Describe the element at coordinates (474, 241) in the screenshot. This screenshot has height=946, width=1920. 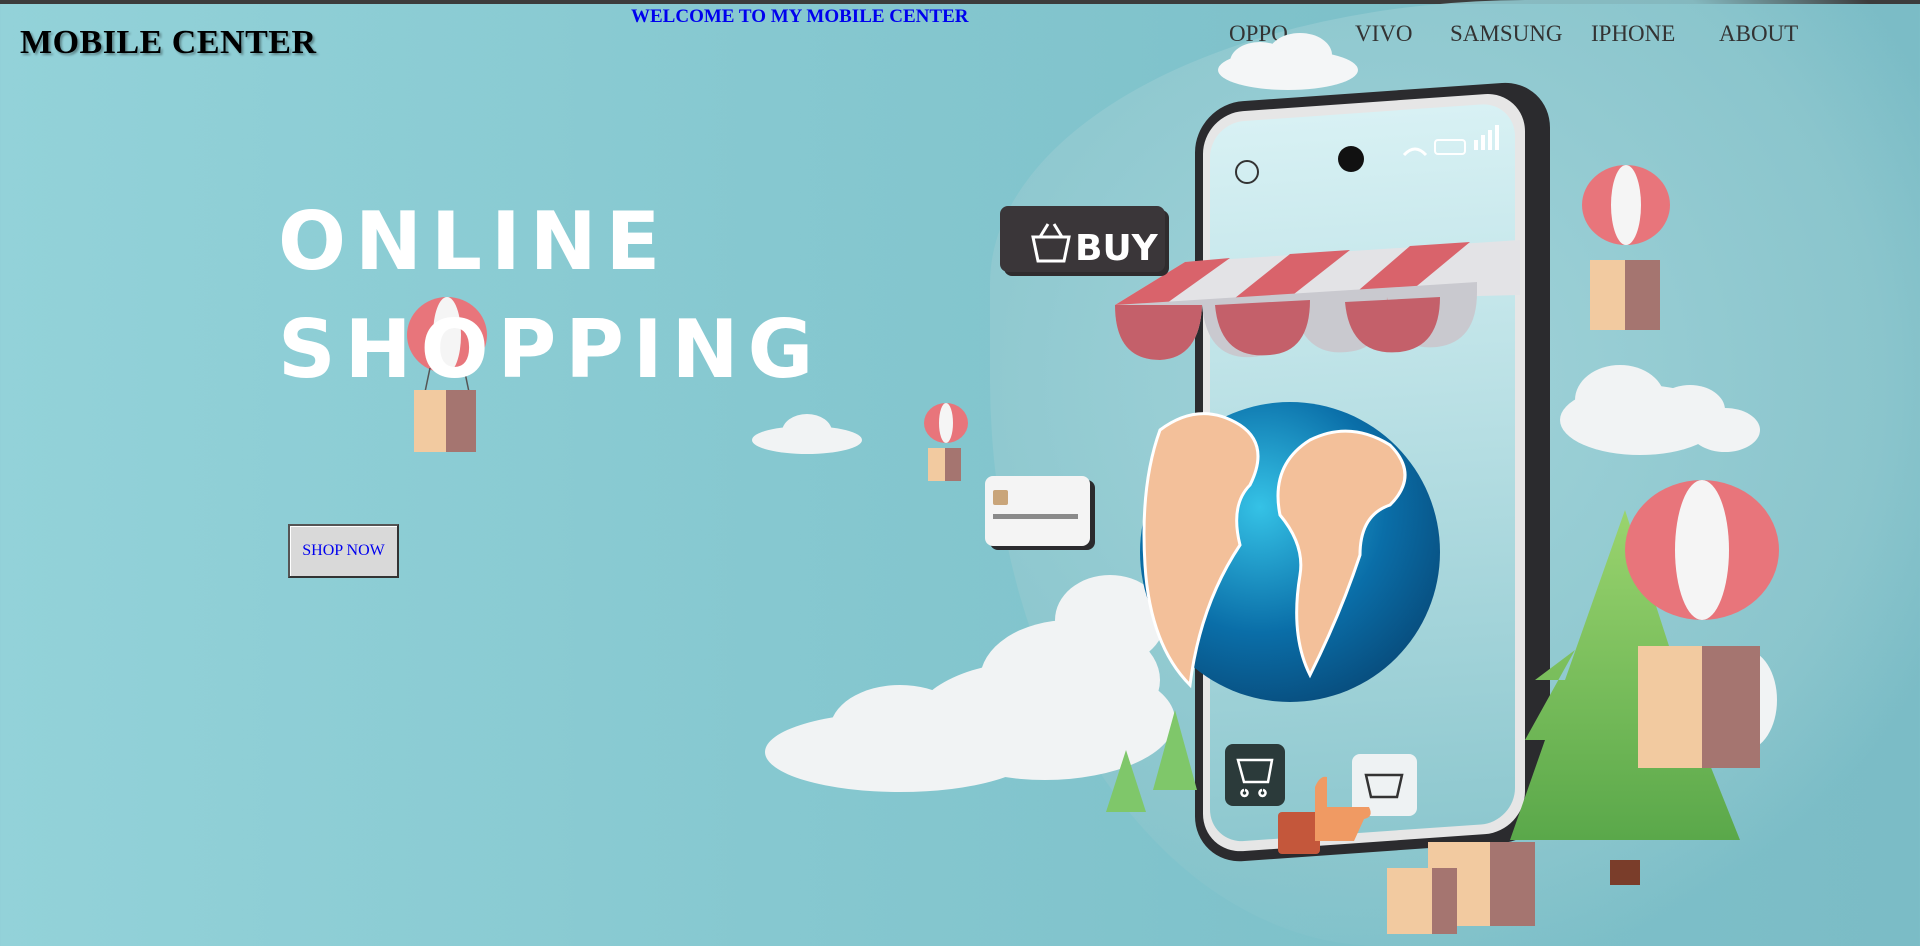
I see `hero-line-1: ONLINE` at that location.